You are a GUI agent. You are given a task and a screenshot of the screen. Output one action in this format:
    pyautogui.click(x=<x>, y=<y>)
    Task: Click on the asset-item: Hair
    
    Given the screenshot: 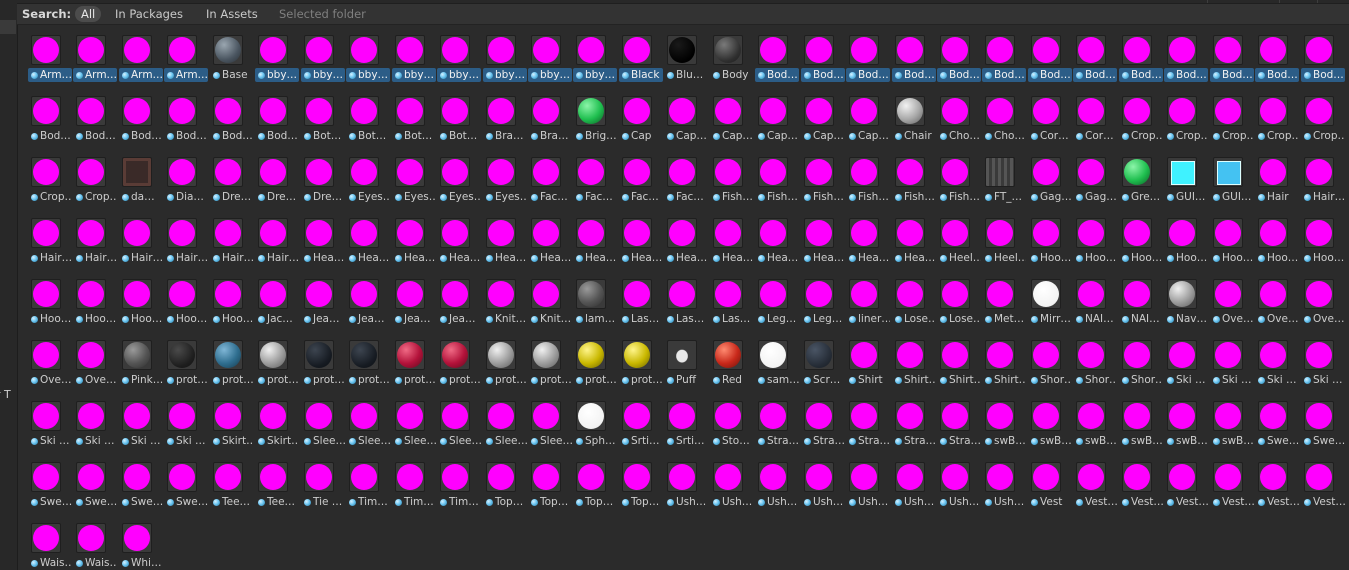 What is the action you would take?
    pyautogui.click(x=1277, y=175)
    